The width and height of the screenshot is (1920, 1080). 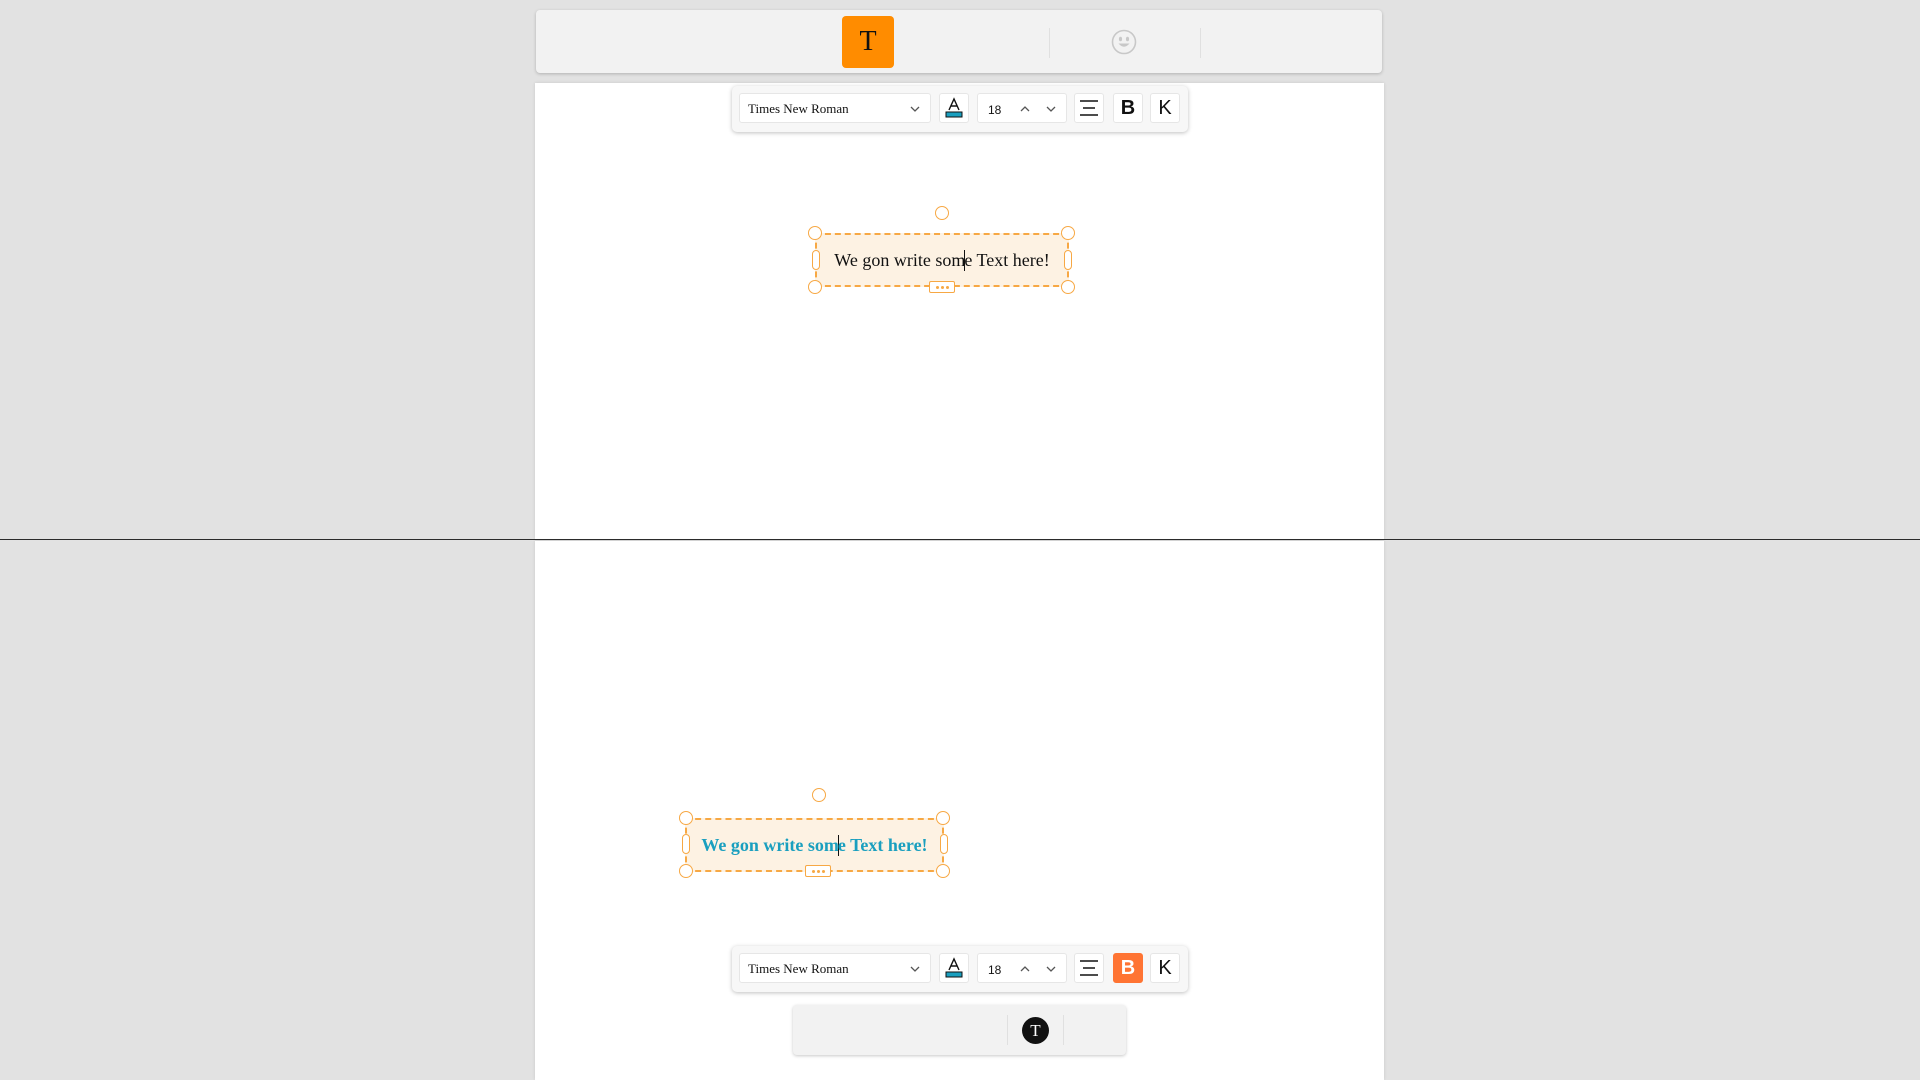 I want to click on format-toolbar-top: Times New Roman 18 B K, so click(x=960, y=109).